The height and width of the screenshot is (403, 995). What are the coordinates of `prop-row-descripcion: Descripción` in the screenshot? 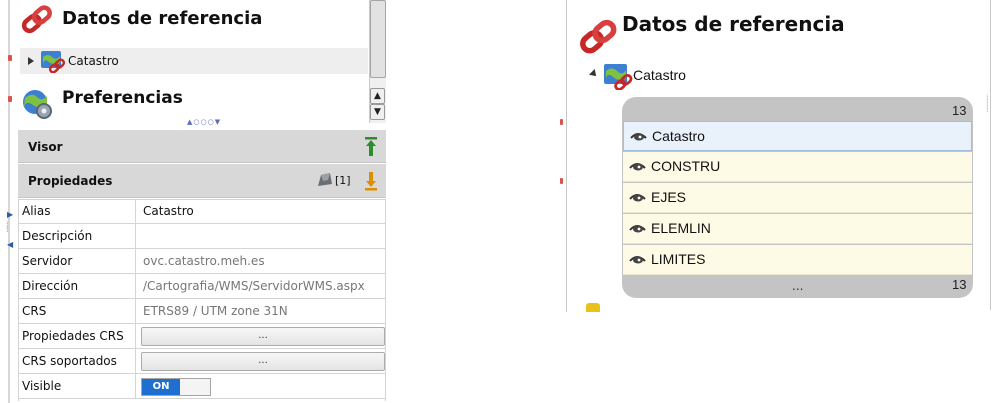 It's located at (202, 236).